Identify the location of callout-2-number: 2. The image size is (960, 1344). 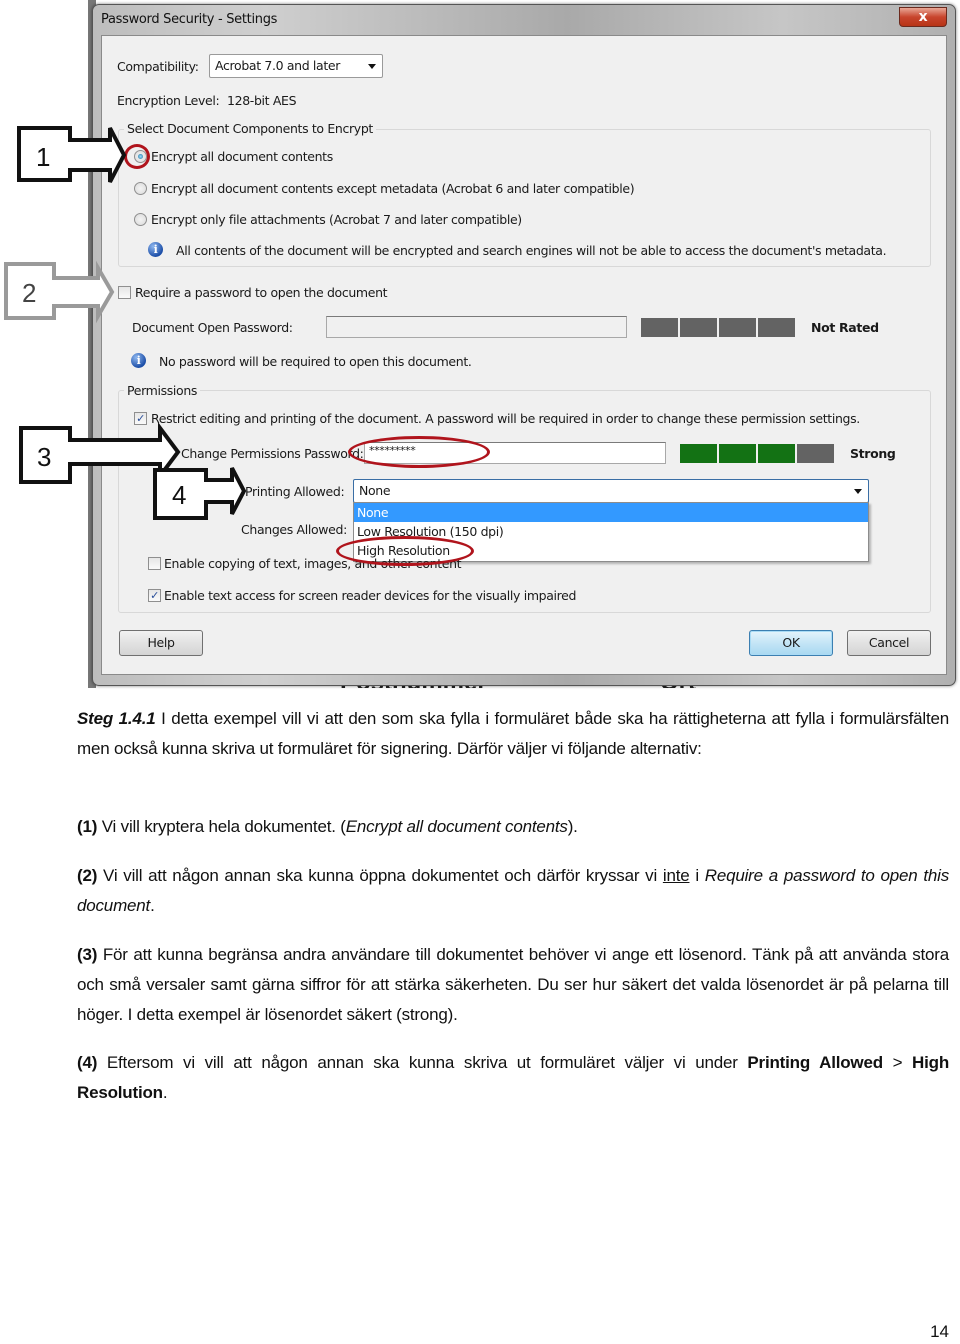
(29, 293).